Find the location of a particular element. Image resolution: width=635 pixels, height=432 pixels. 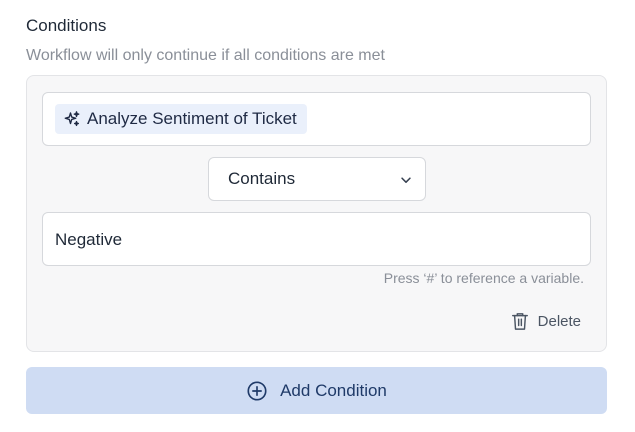

conditions-title: Conditions is located at coordinates (66, 25).